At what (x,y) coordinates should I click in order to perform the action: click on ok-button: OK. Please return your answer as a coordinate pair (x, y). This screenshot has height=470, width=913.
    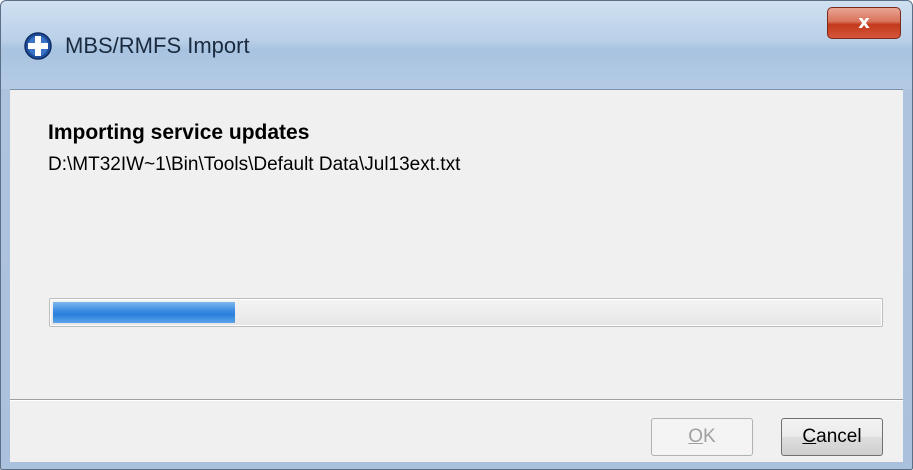
    Looking at the image, I should click on (702, 437).